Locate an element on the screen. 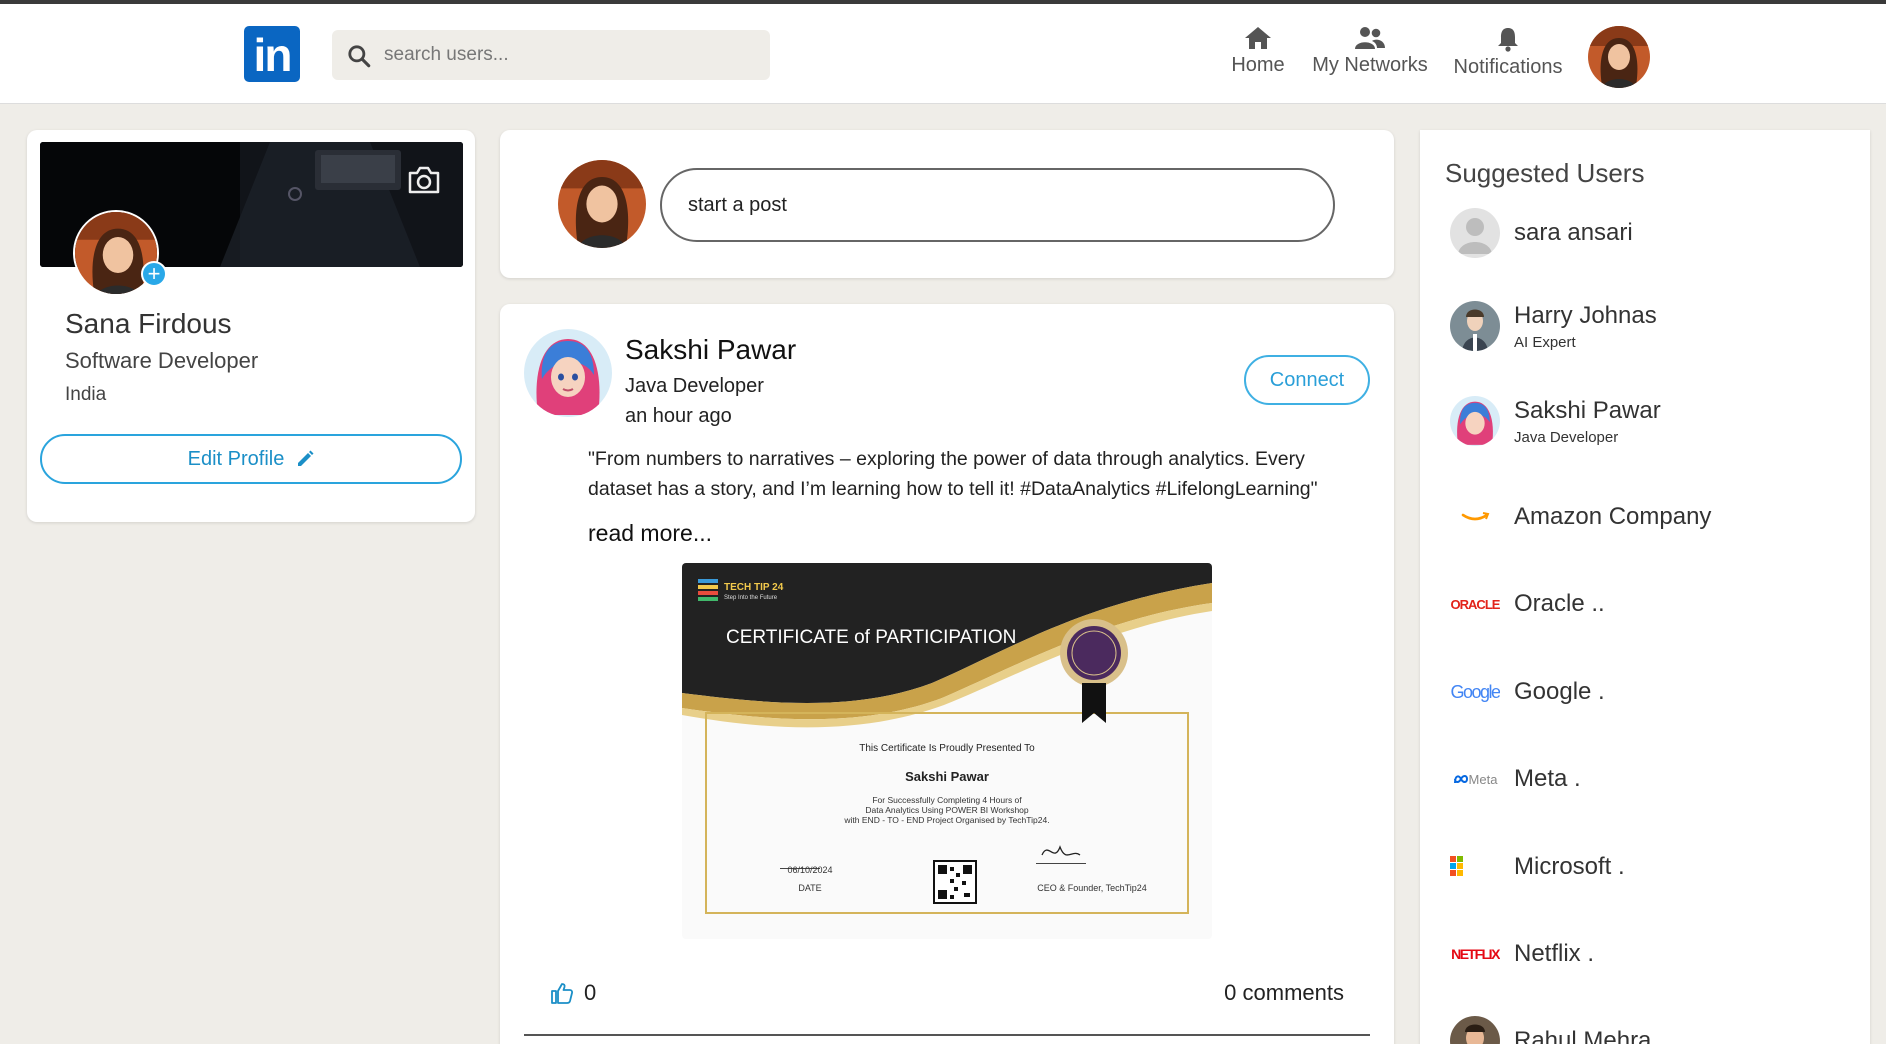 The height and width of the screenshot is (1044, 1886). suggested-user: Meta Meta . is located at coordinates (1515, 779).